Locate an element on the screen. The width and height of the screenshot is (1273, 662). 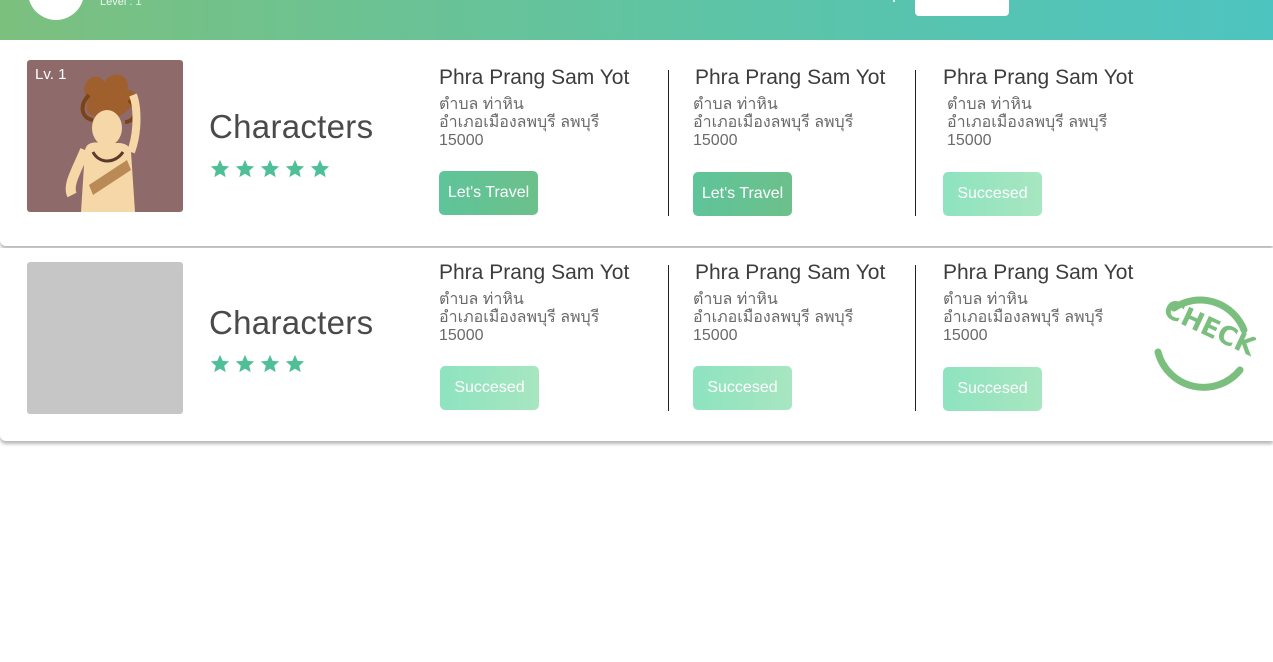
stamp-text: CHECK is located at coordinates (1207, 328).